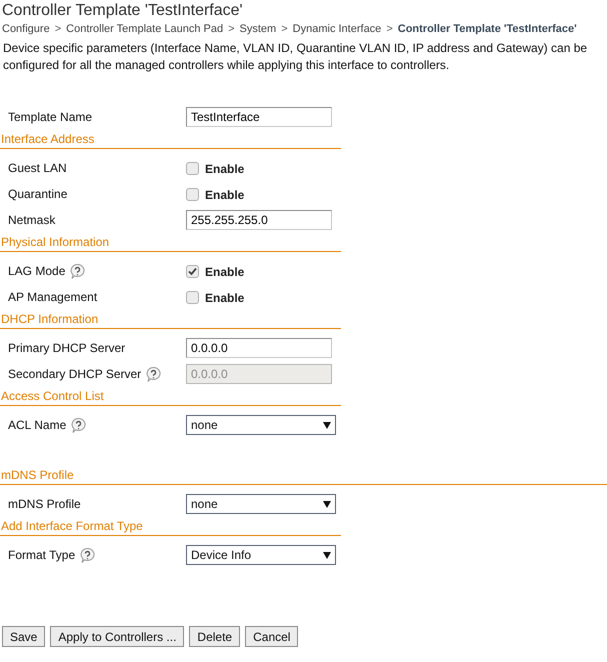 This screenshot has height=662, width=607. Describe the element at coordinates (42, 555) in the screenshot. I see `field-label: Format Type` at that location.